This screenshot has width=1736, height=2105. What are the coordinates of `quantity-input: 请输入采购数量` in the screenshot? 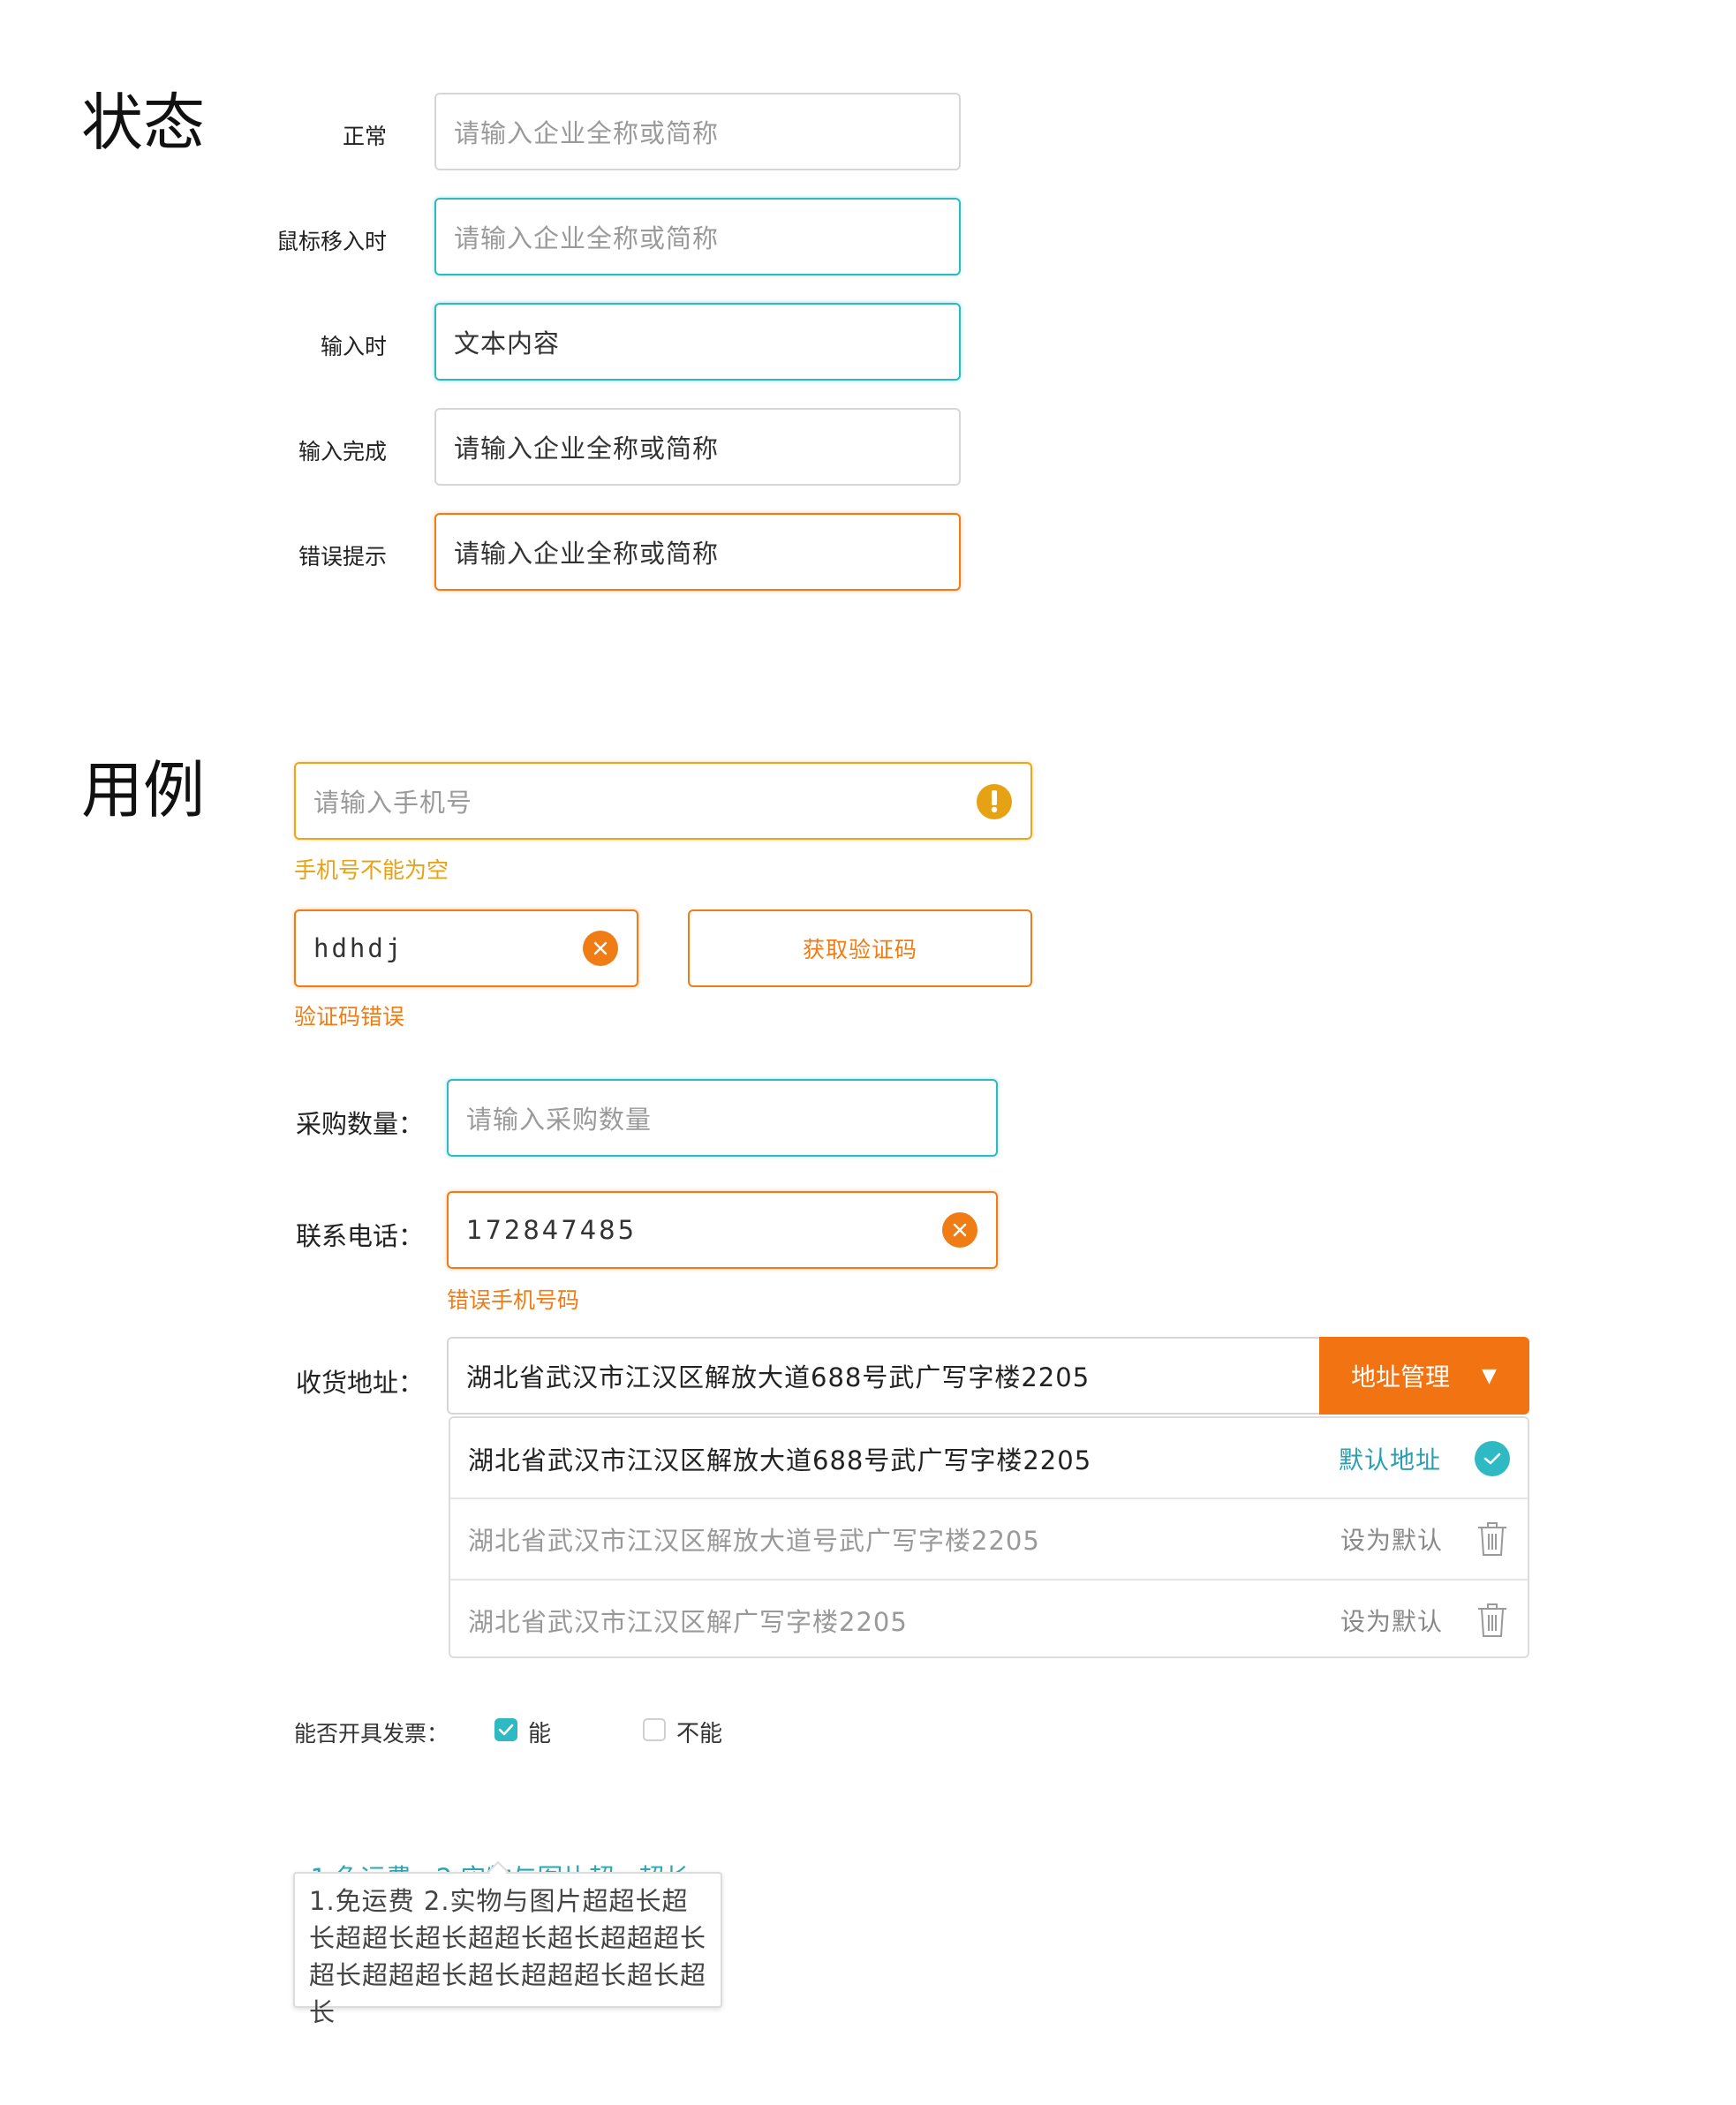 It's located at (722, 1118).